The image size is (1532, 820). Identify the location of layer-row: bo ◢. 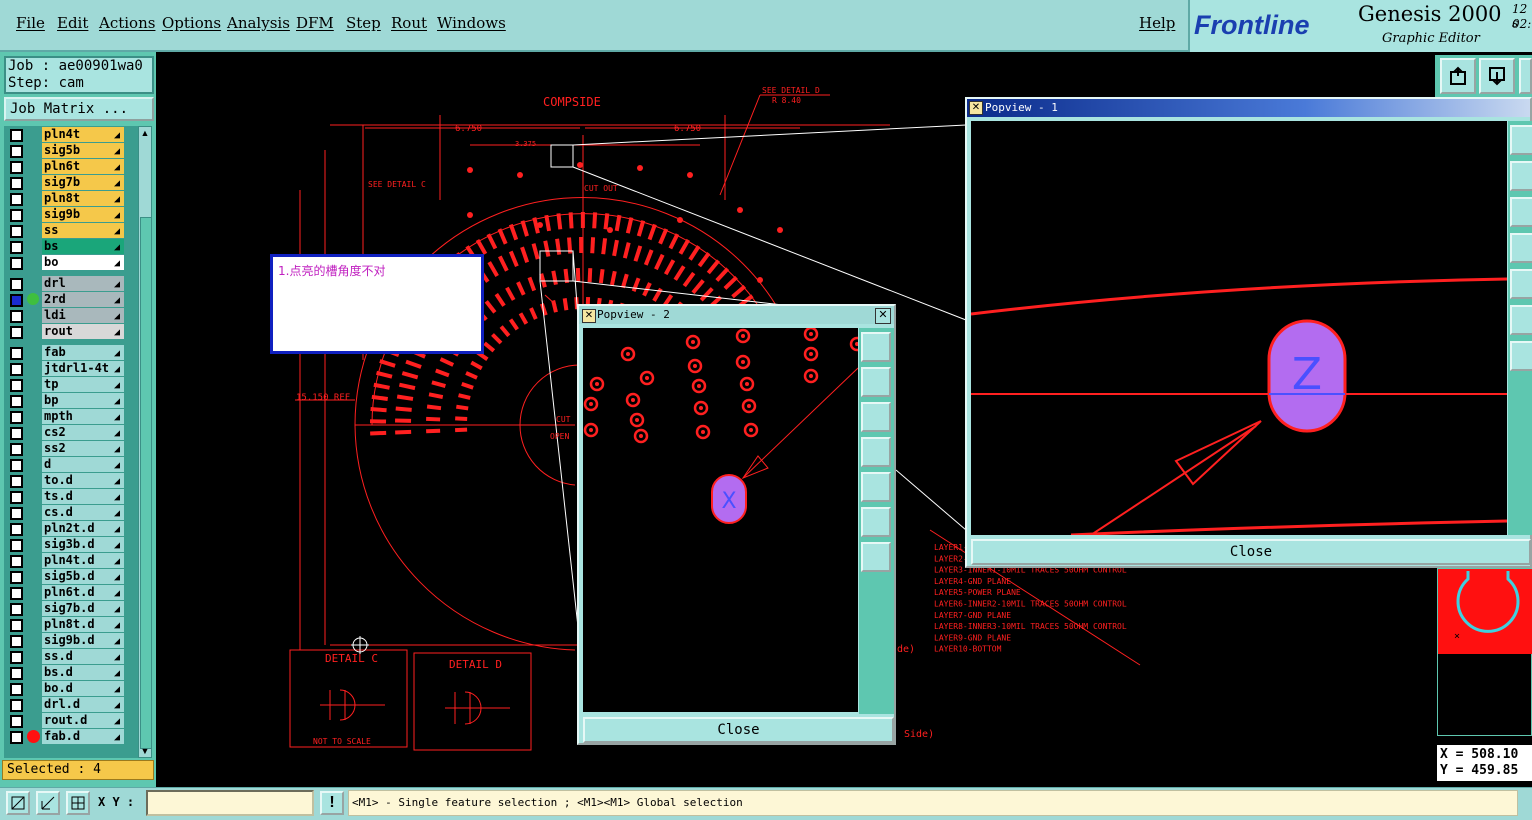
(66, 262).